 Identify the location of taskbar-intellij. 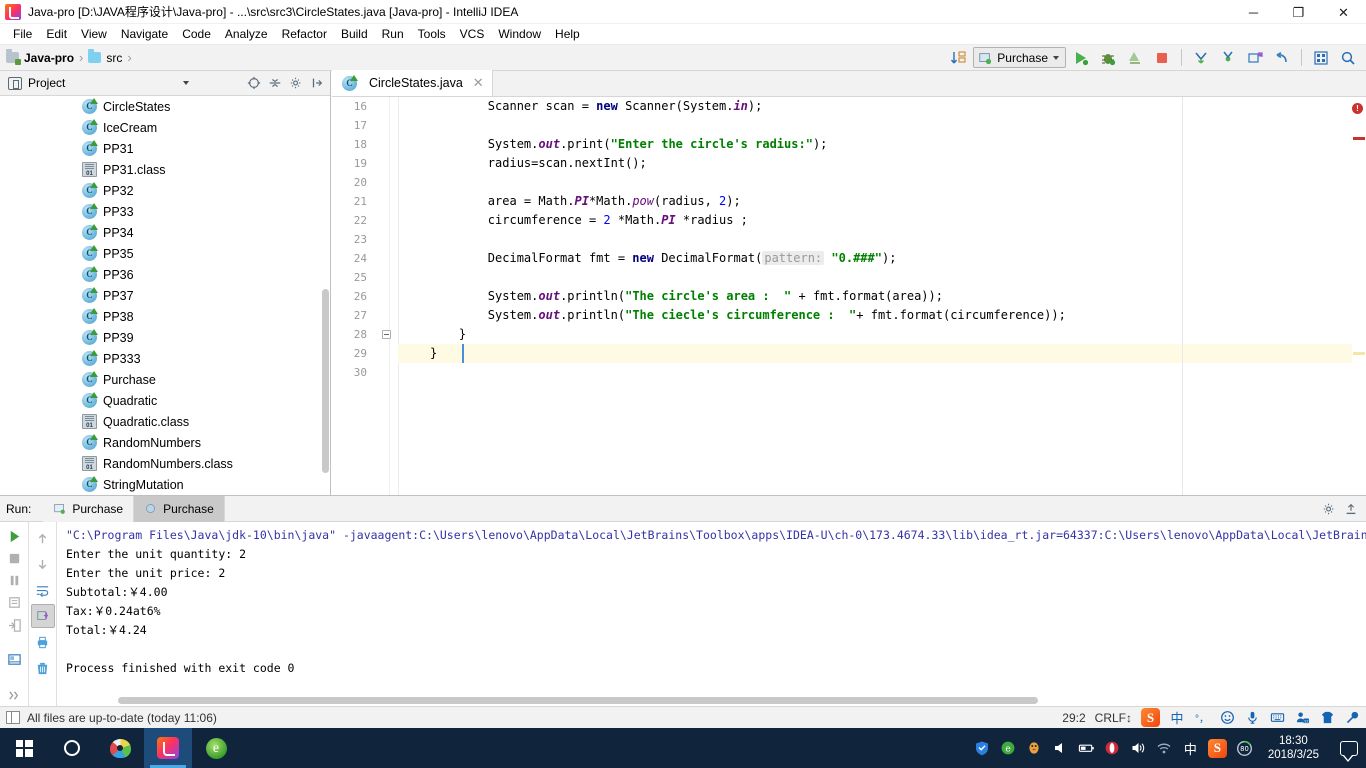
(168, 748).